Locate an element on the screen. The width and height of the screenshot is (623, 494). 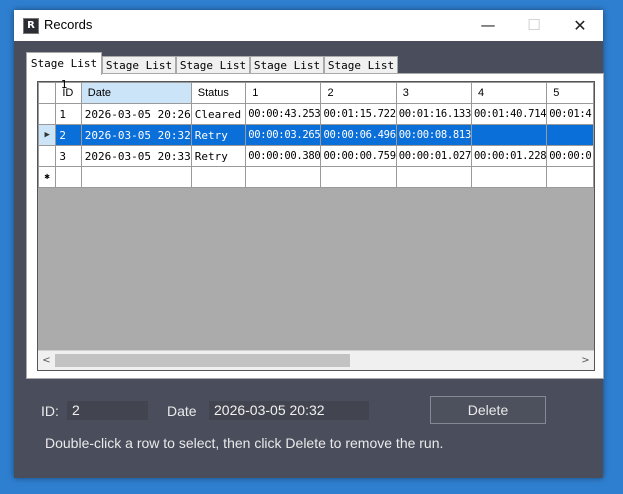
cell-time-4: 00:01:40.714 is located at coordinates (509, 114).